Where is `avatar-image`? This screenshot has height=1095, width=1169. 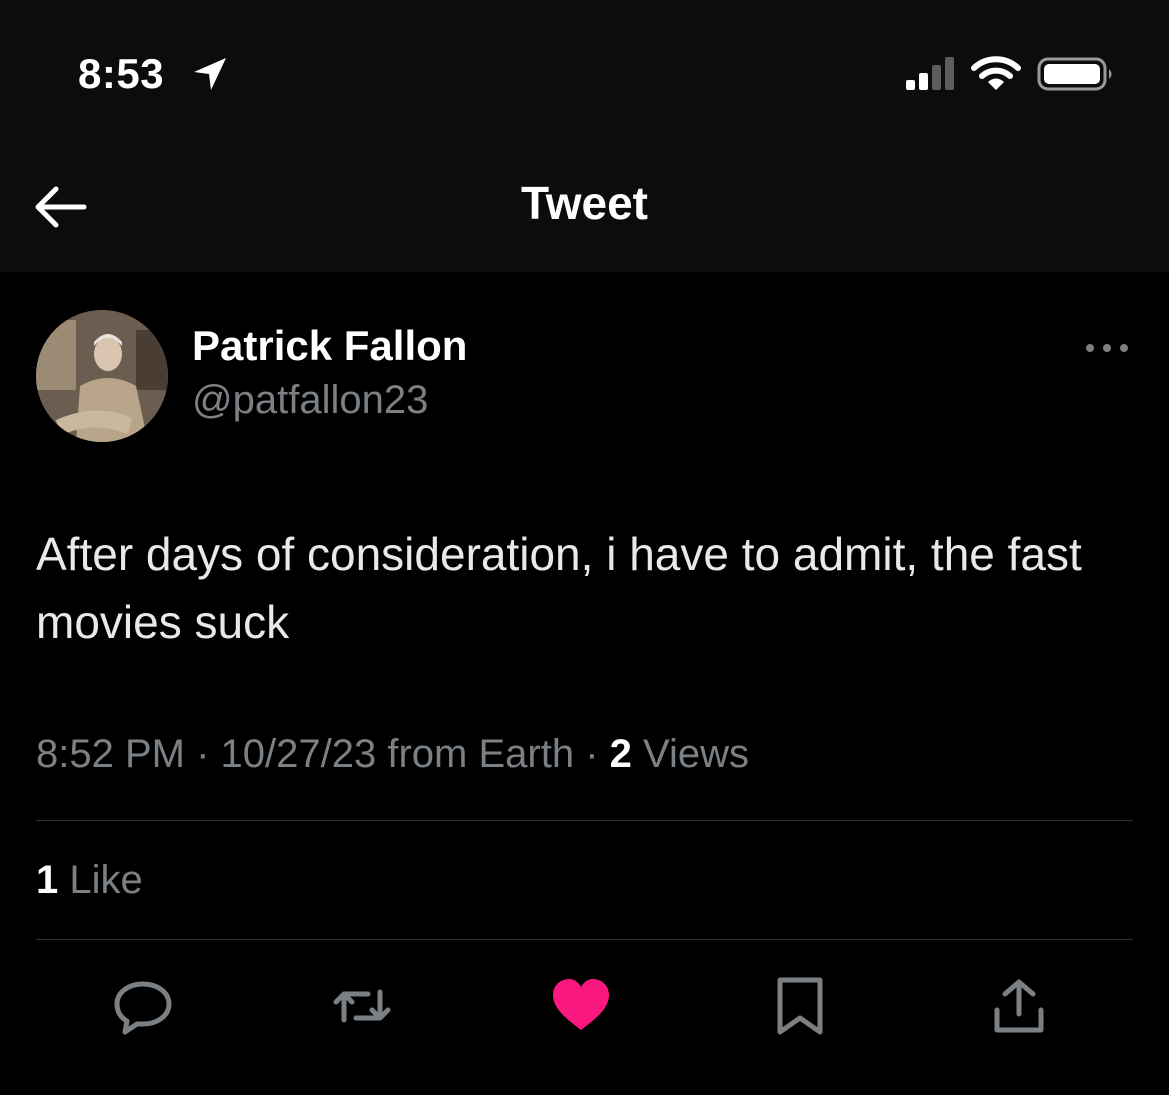 avatar-image is located at coordinates (102, 376).